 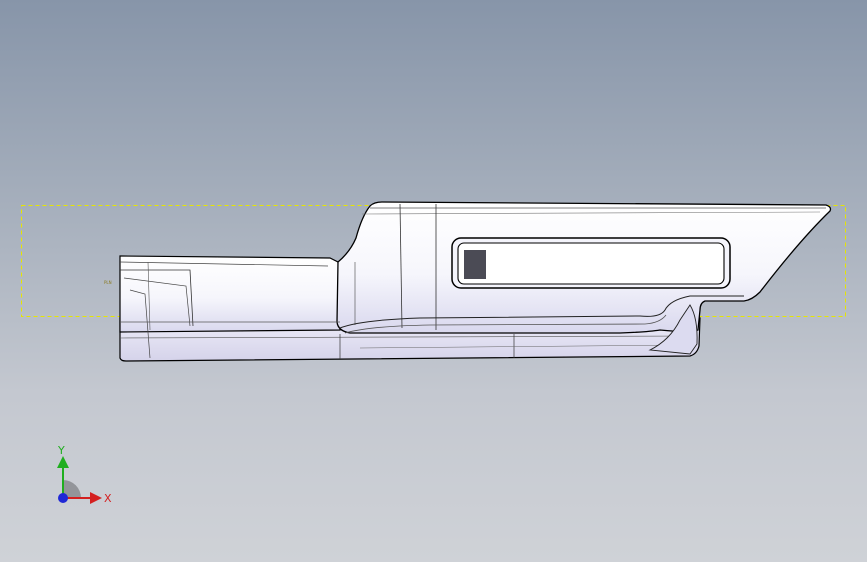 I want to click on left-low-section, so click(x=230, y=294).